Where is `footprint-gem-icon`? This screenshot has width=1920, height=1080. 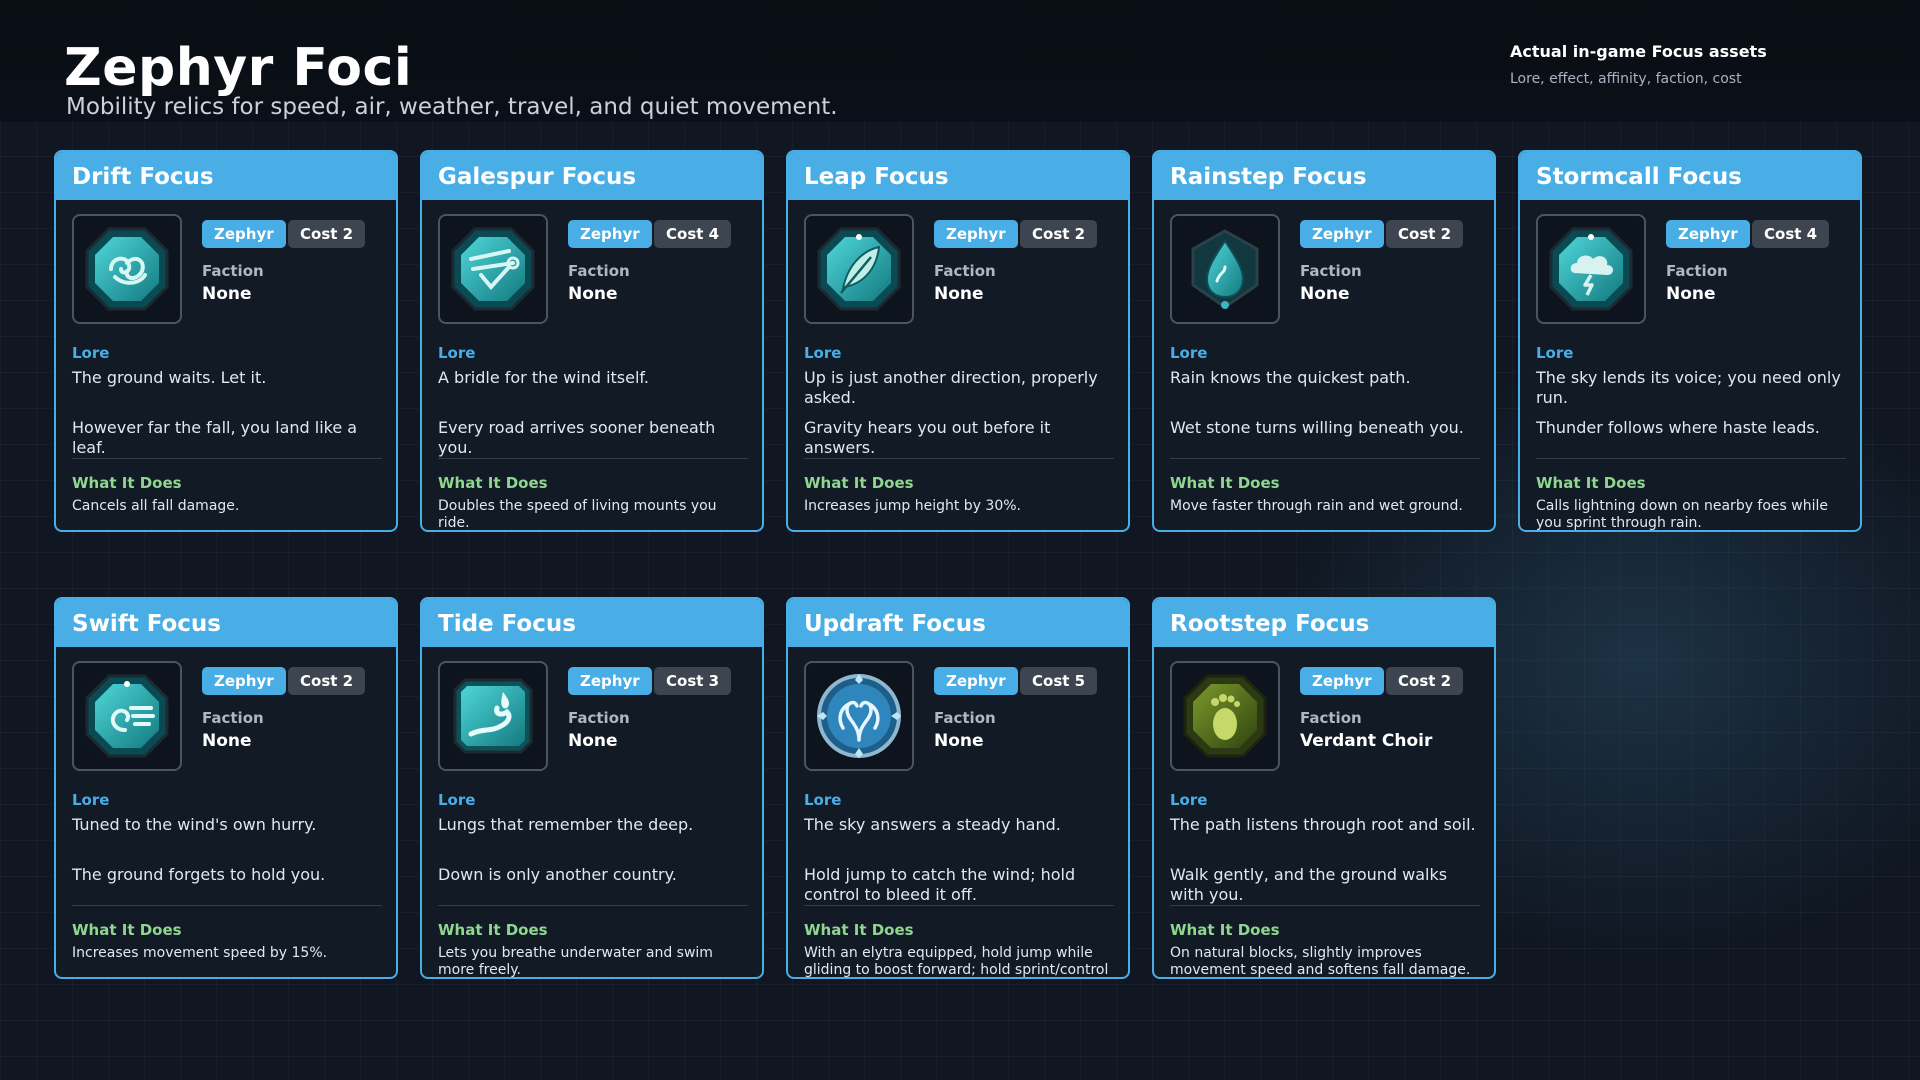
footprint-gem-icon is located at coordinates (1225, 716).